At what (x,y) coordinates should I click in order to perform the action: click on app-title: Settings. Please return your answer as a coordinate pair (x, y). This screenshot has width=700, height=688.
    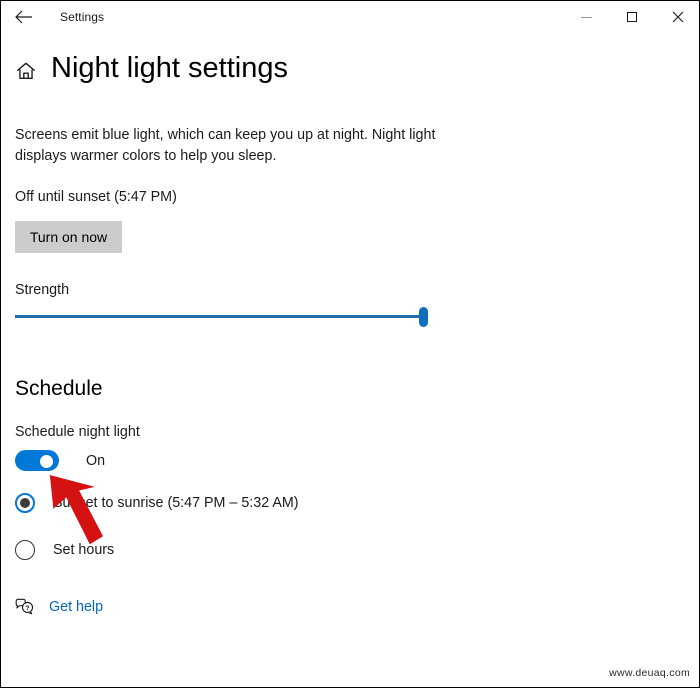
    Looking at the image, I should click on (82, 17).